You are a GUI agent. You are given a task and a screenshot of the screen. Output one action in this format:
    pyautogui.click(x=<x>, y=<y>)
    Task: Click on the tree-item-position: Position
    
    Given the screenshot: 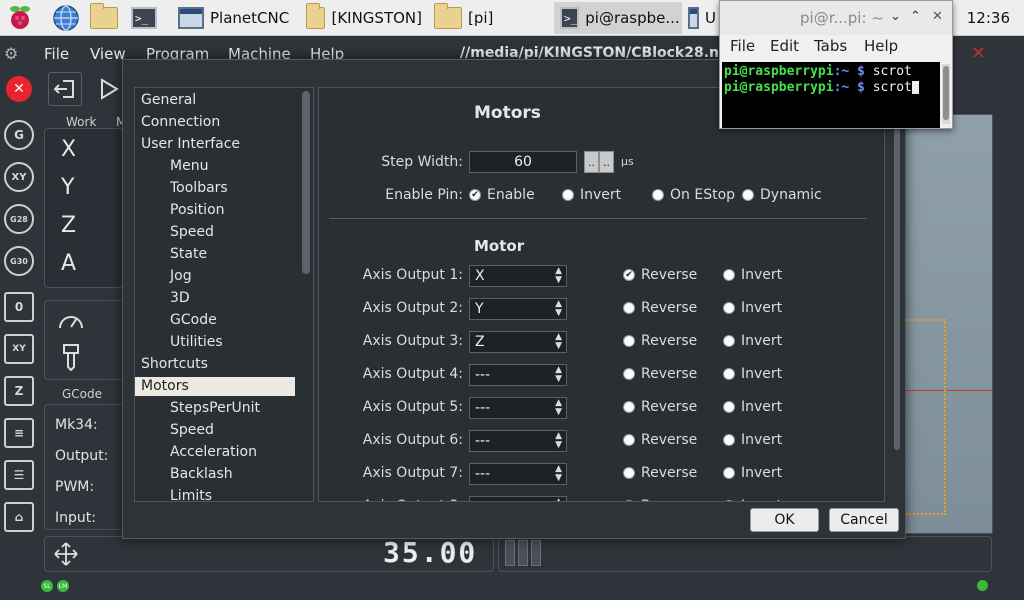 What is the action you would take?
    pyautogui.click(x=215, y=210)
    